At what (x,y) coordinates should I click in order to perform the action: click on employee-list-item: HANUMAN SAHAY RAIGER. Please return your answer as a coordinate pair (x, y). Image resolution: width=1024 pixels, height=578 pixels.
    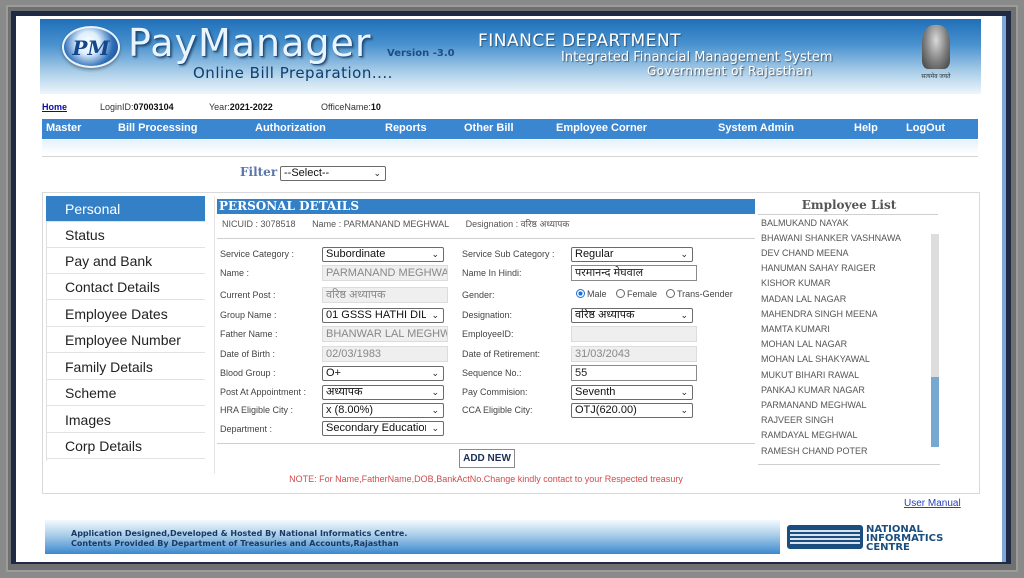
    Looking at the image, I should click on (818, 268).